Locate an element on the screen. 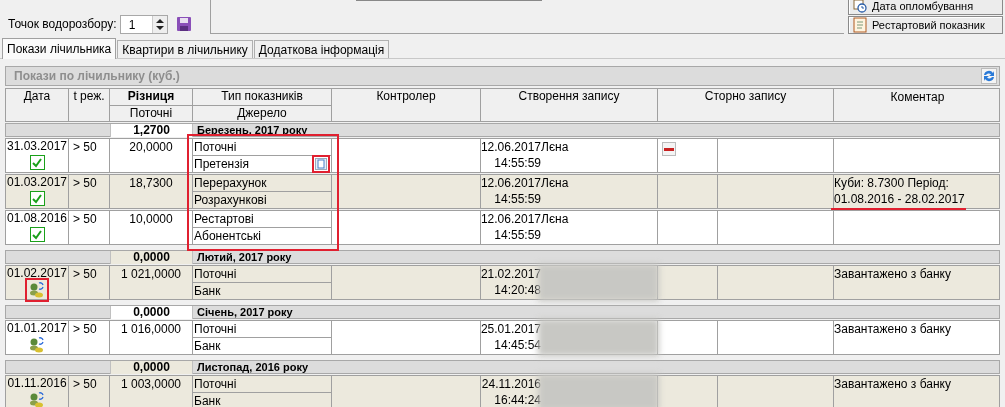 This screenshot has height=407, width=1005. column-header: t реж. is located at coordinates (89, 105).